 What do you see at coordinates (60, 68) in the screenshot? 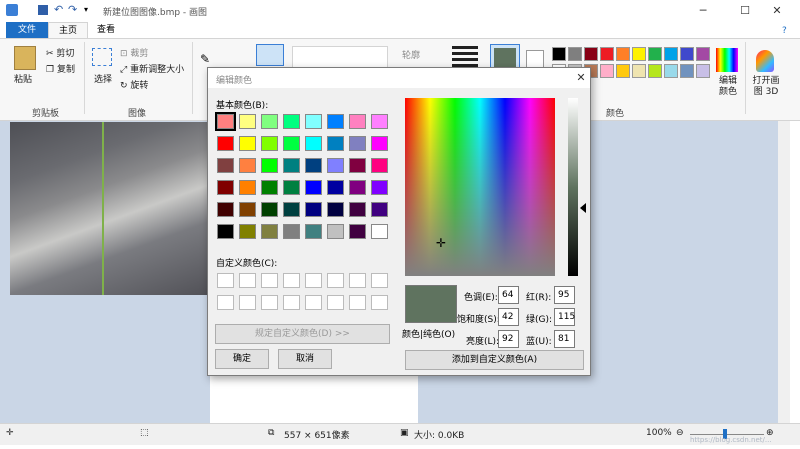
I see `copy-button: ❐ 复制` at bounding box center [60, 68].